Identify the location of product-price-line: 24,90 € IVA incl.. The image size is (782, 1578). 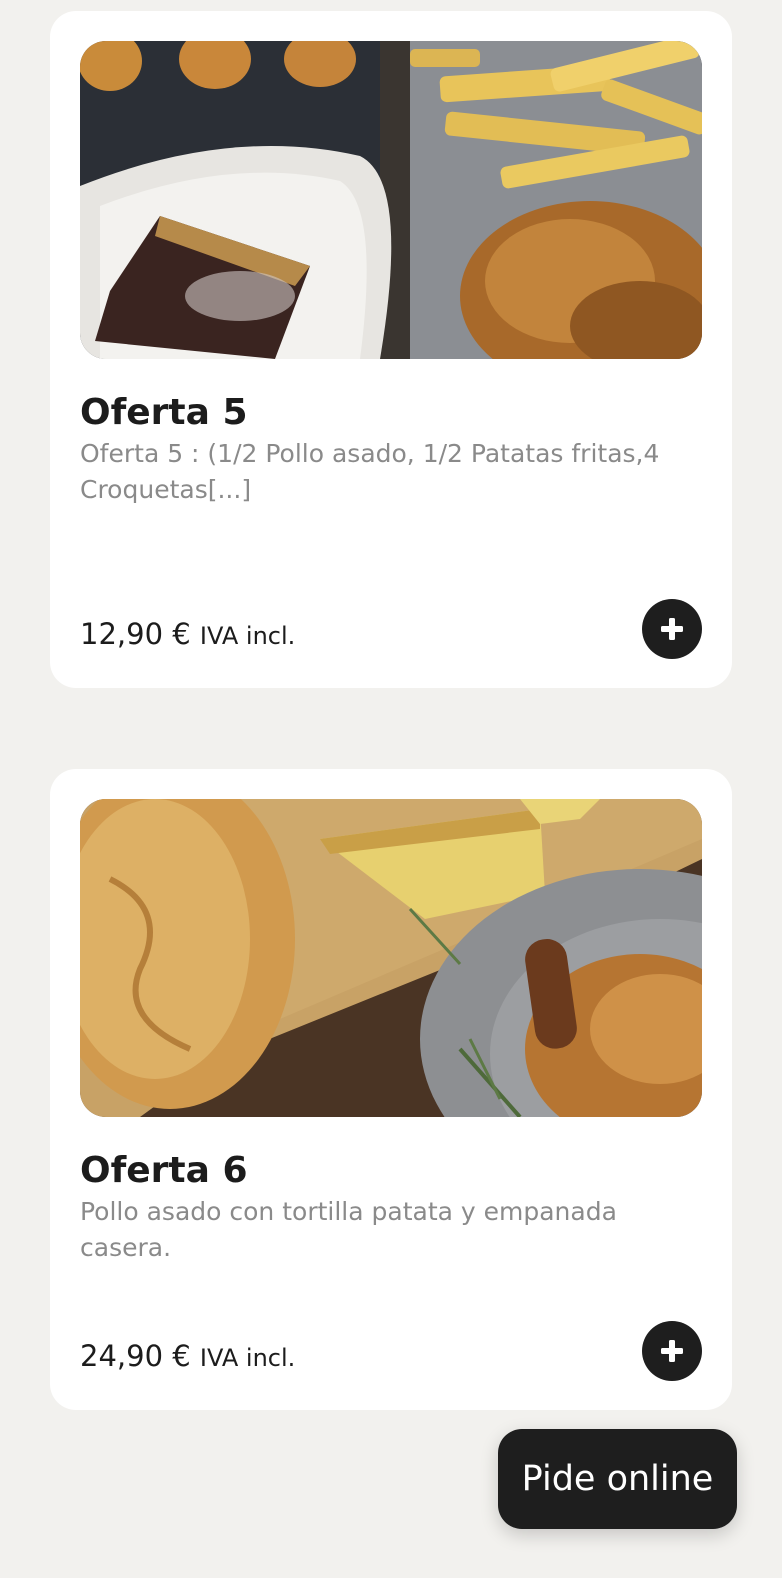
(187, 1357).